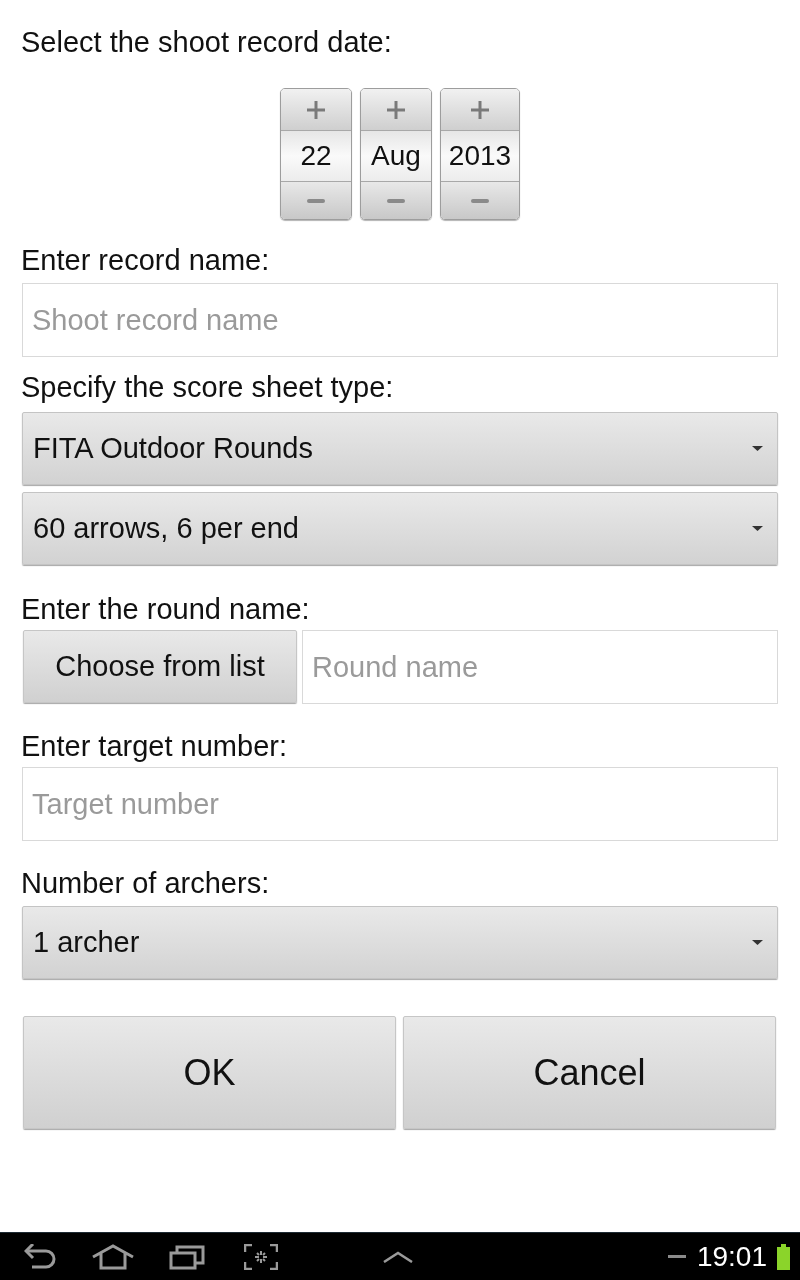 This screenshot has height=1280, width=800. What do you see at coordinates (480, 156) in the screenshot?
I see `date-value-field: 2013` at bounding box center [480, 156].